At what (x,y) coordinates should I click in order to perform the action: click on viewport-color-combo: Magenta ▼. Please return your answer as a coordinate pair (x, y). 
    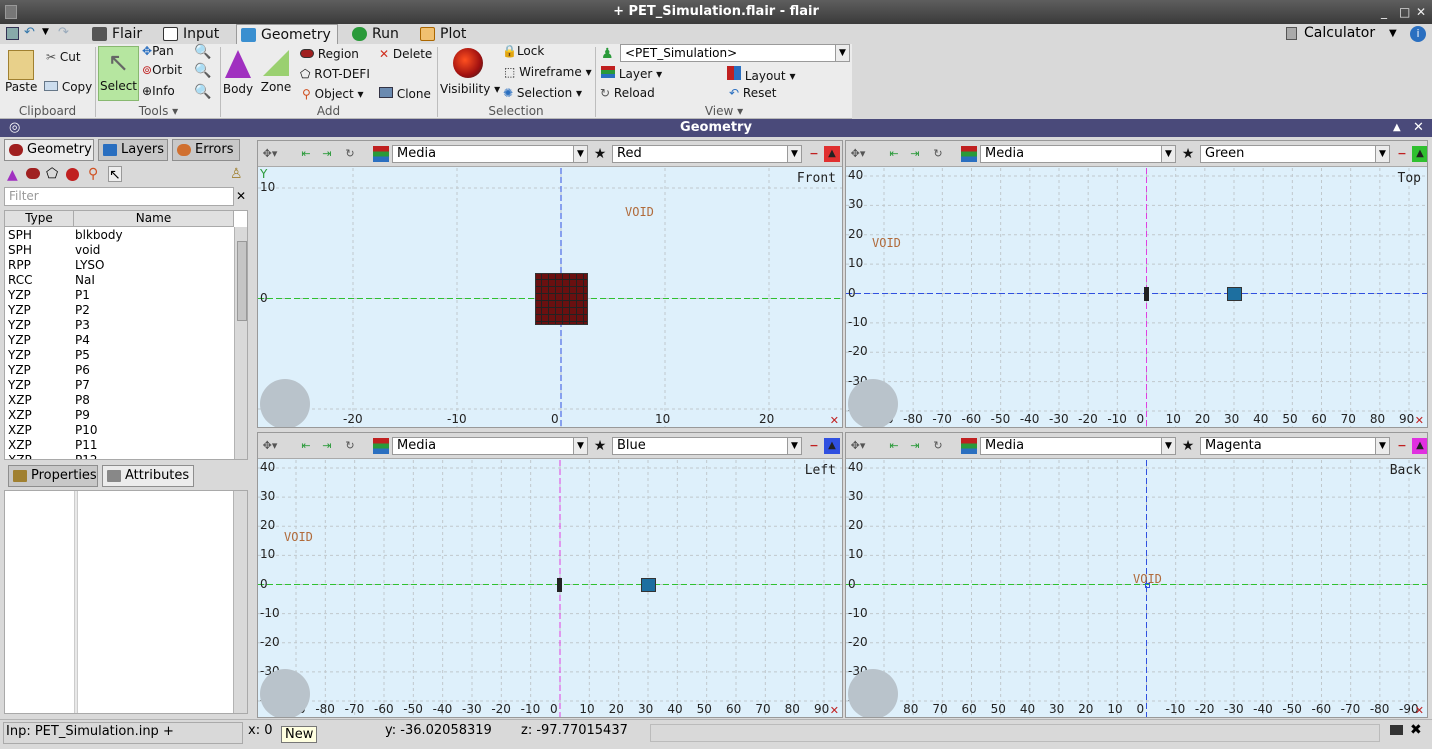
    Looking at the image, I should click on (1295, 446).